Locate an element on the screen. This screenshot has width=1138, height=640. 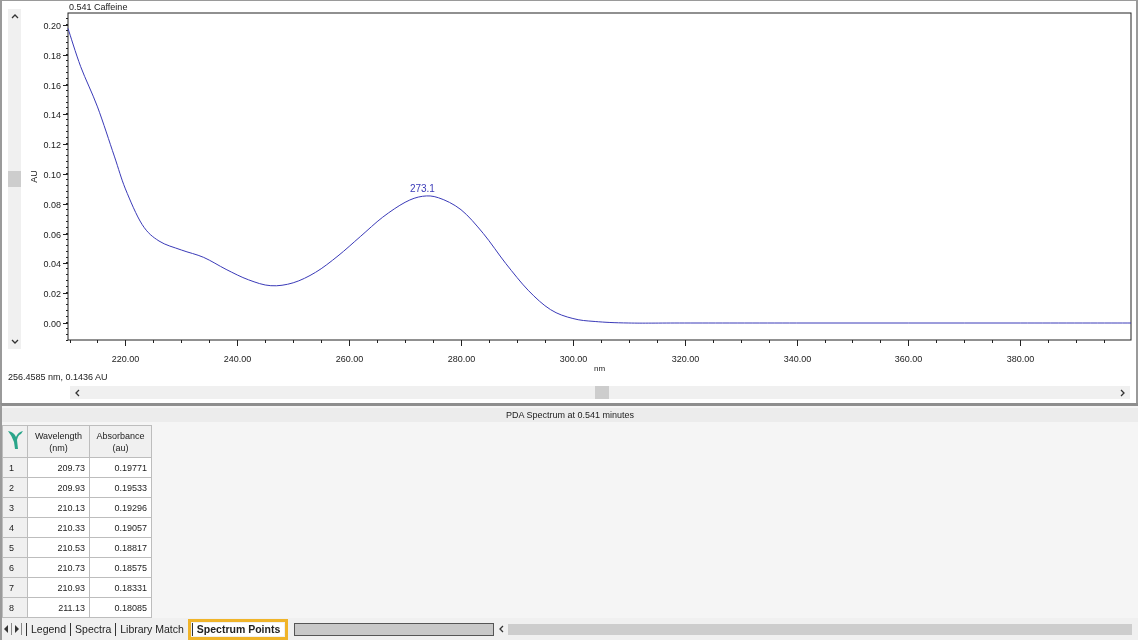
axis-tick-label: 220.00 is located at coordinates (125, 359).